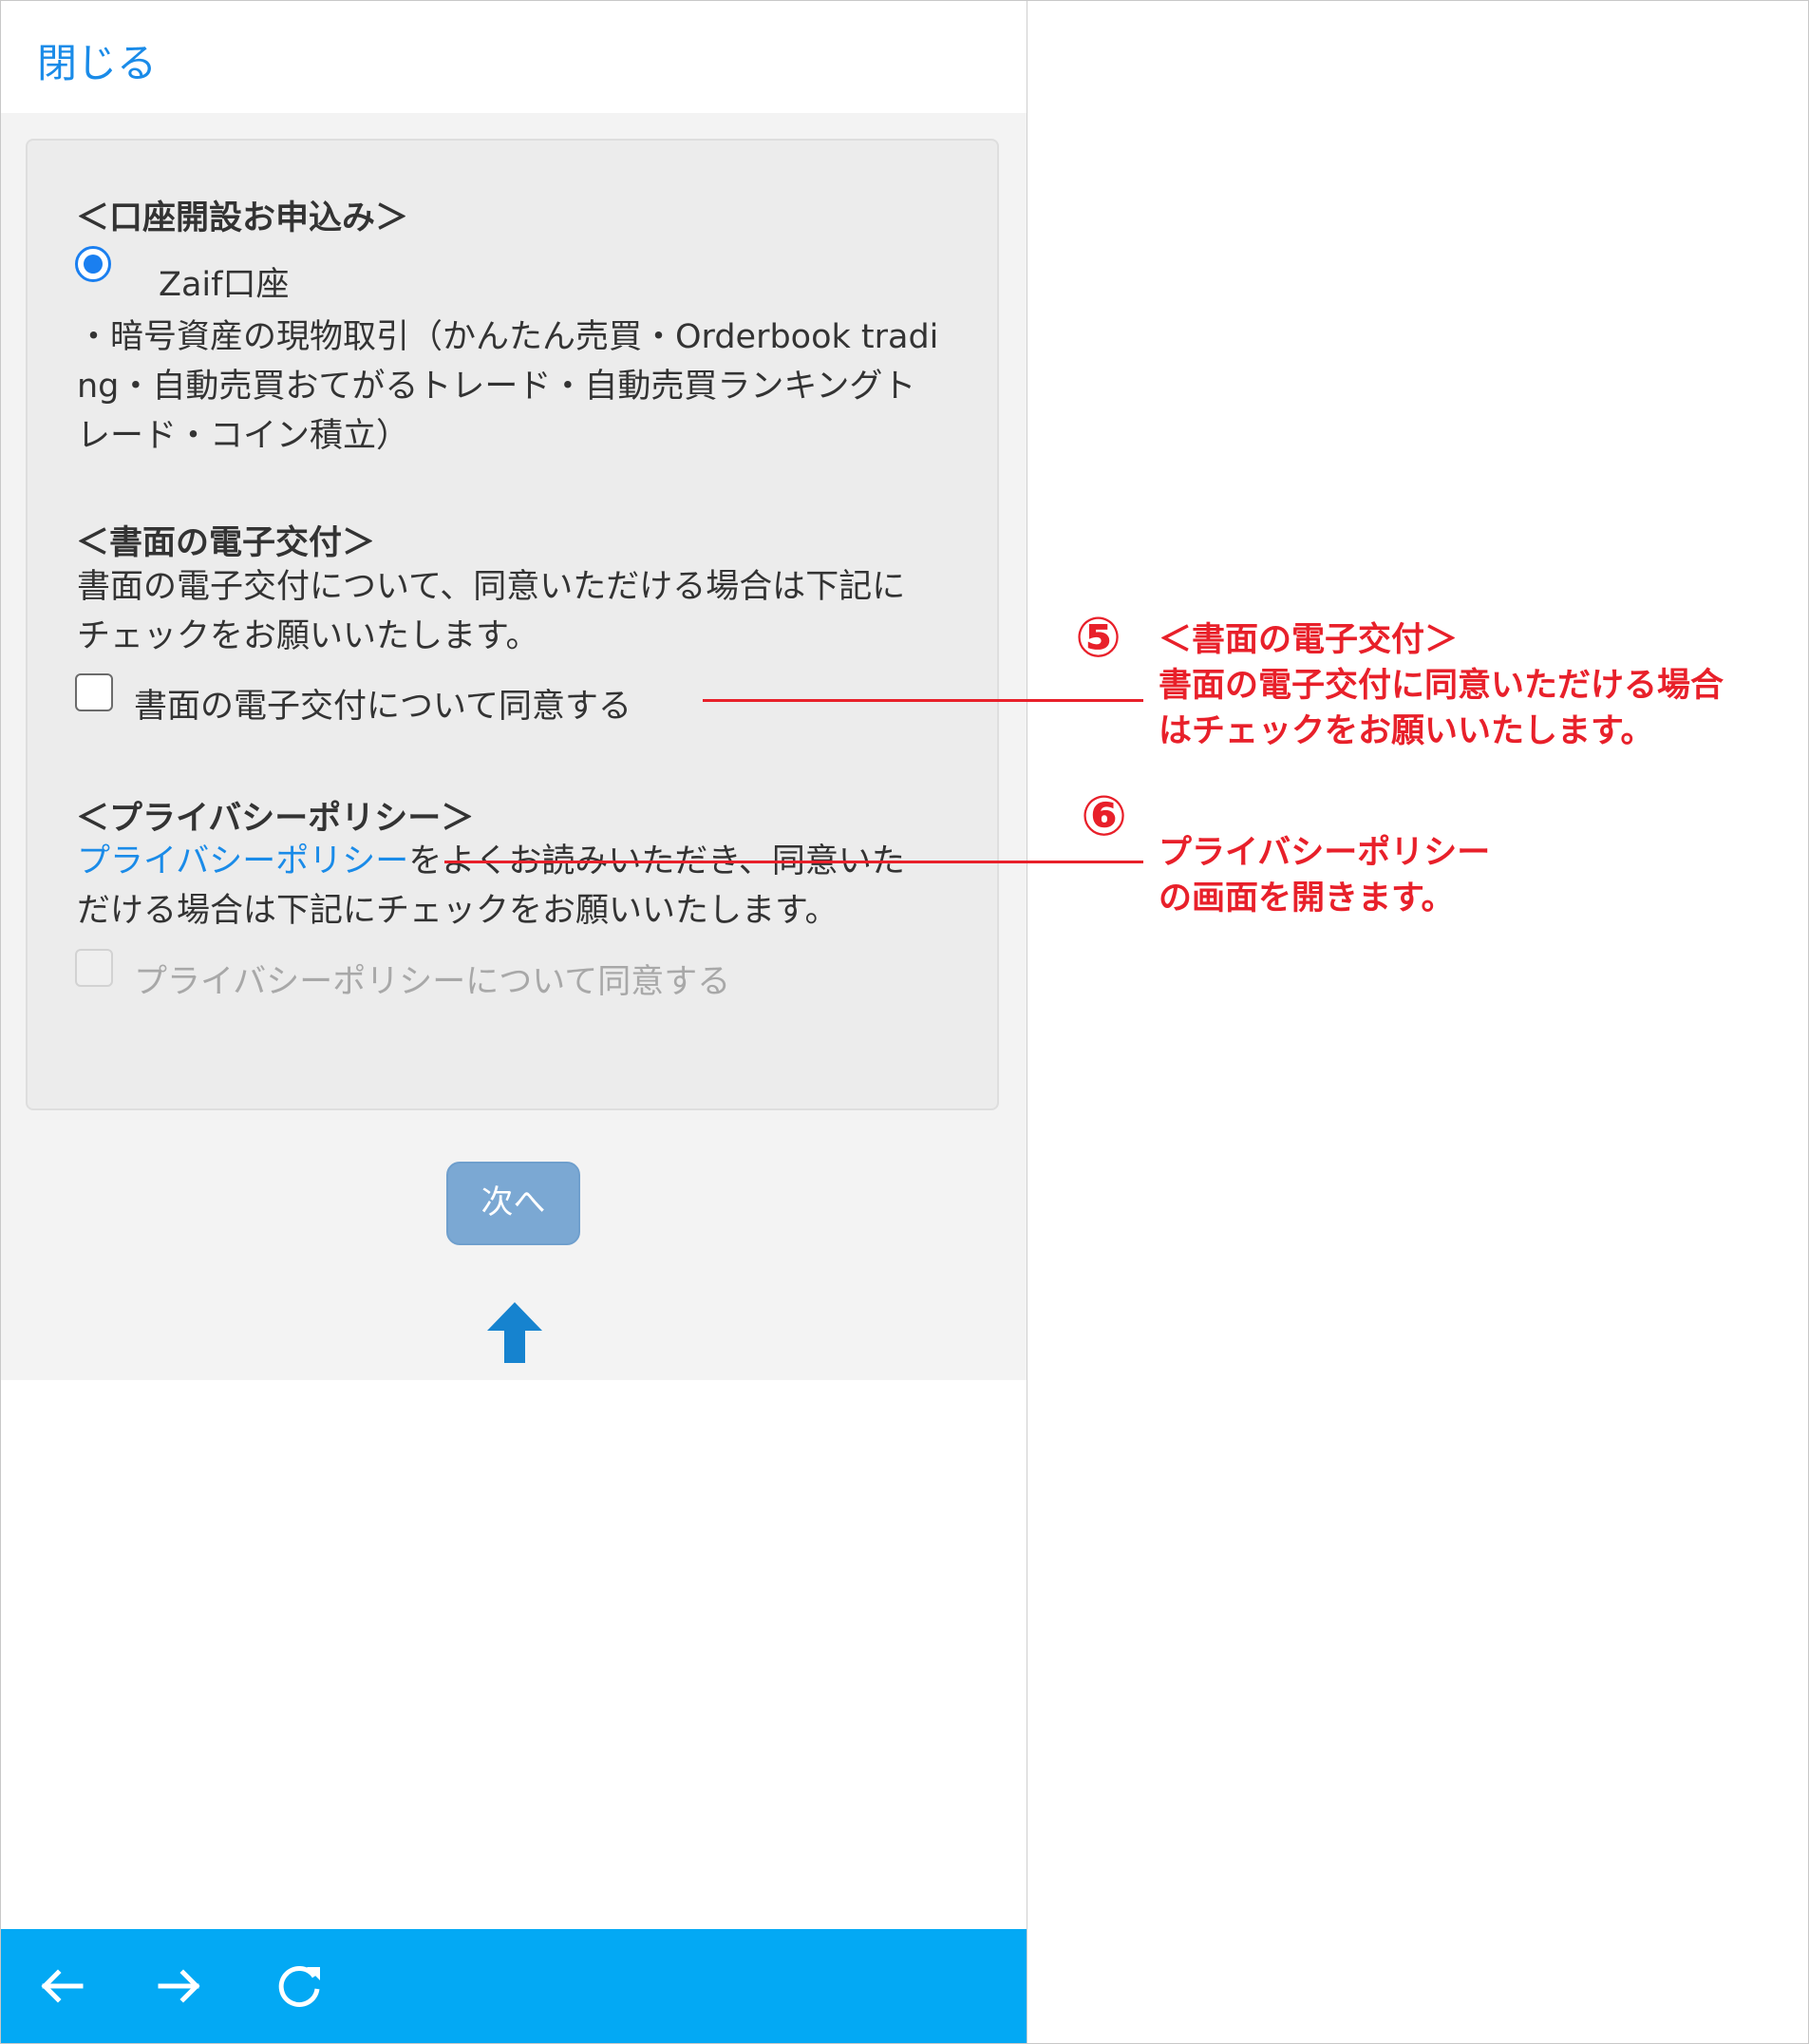 This screenshot has height=2044, width=1809. I want to click on bottom-navigation-bar, so click(514, 1986).